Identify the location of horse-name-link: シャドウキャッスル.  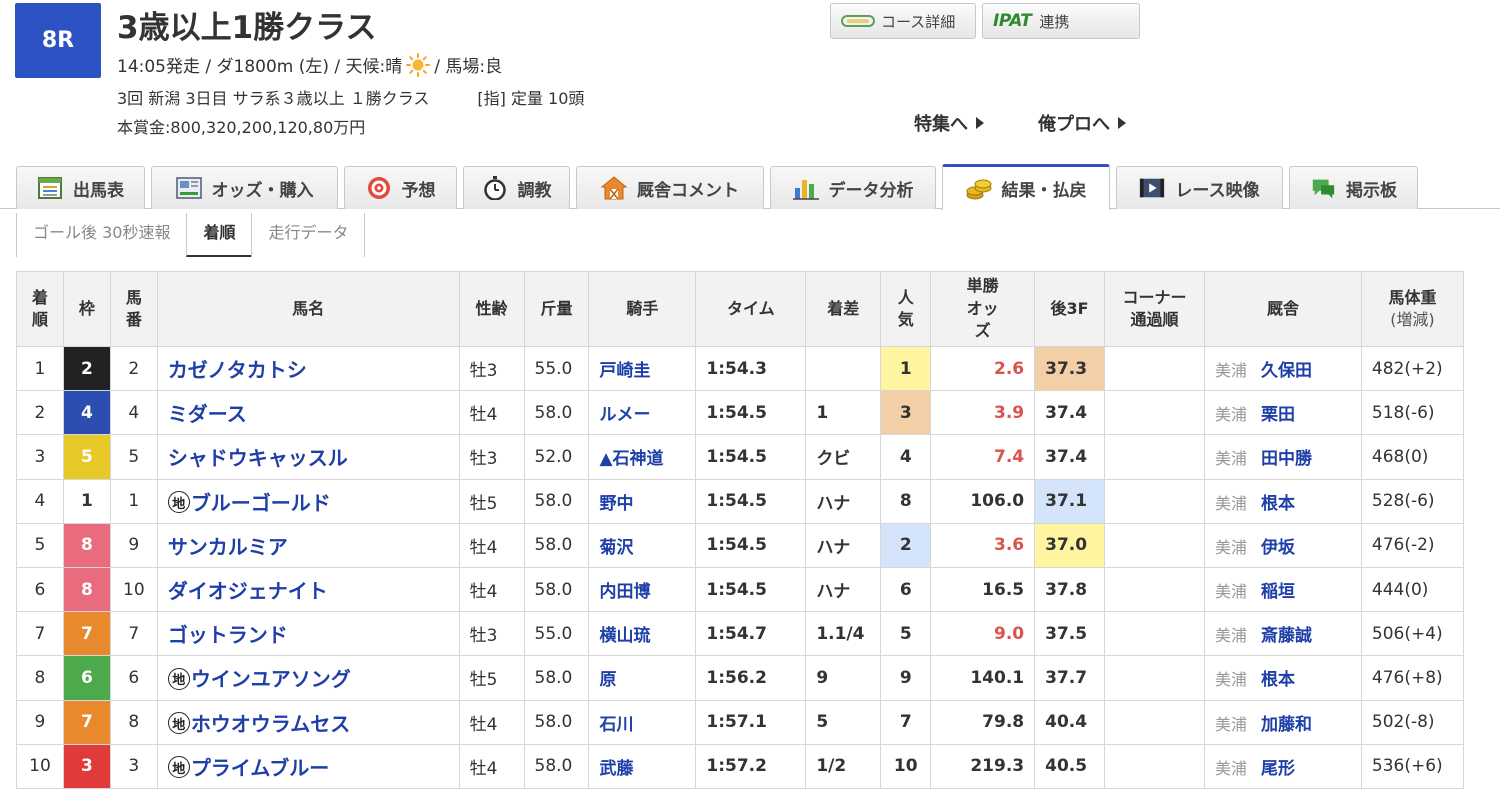
(258, 458).